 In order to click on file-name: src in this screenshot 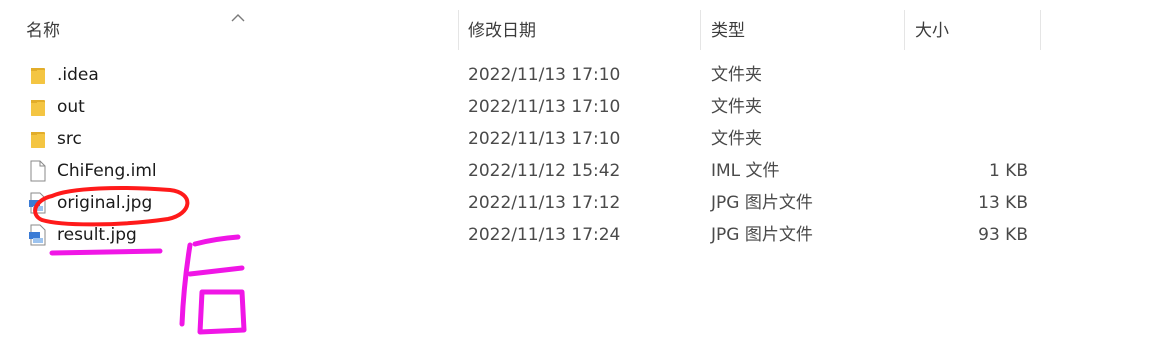, I will do `click(69, 139)`.